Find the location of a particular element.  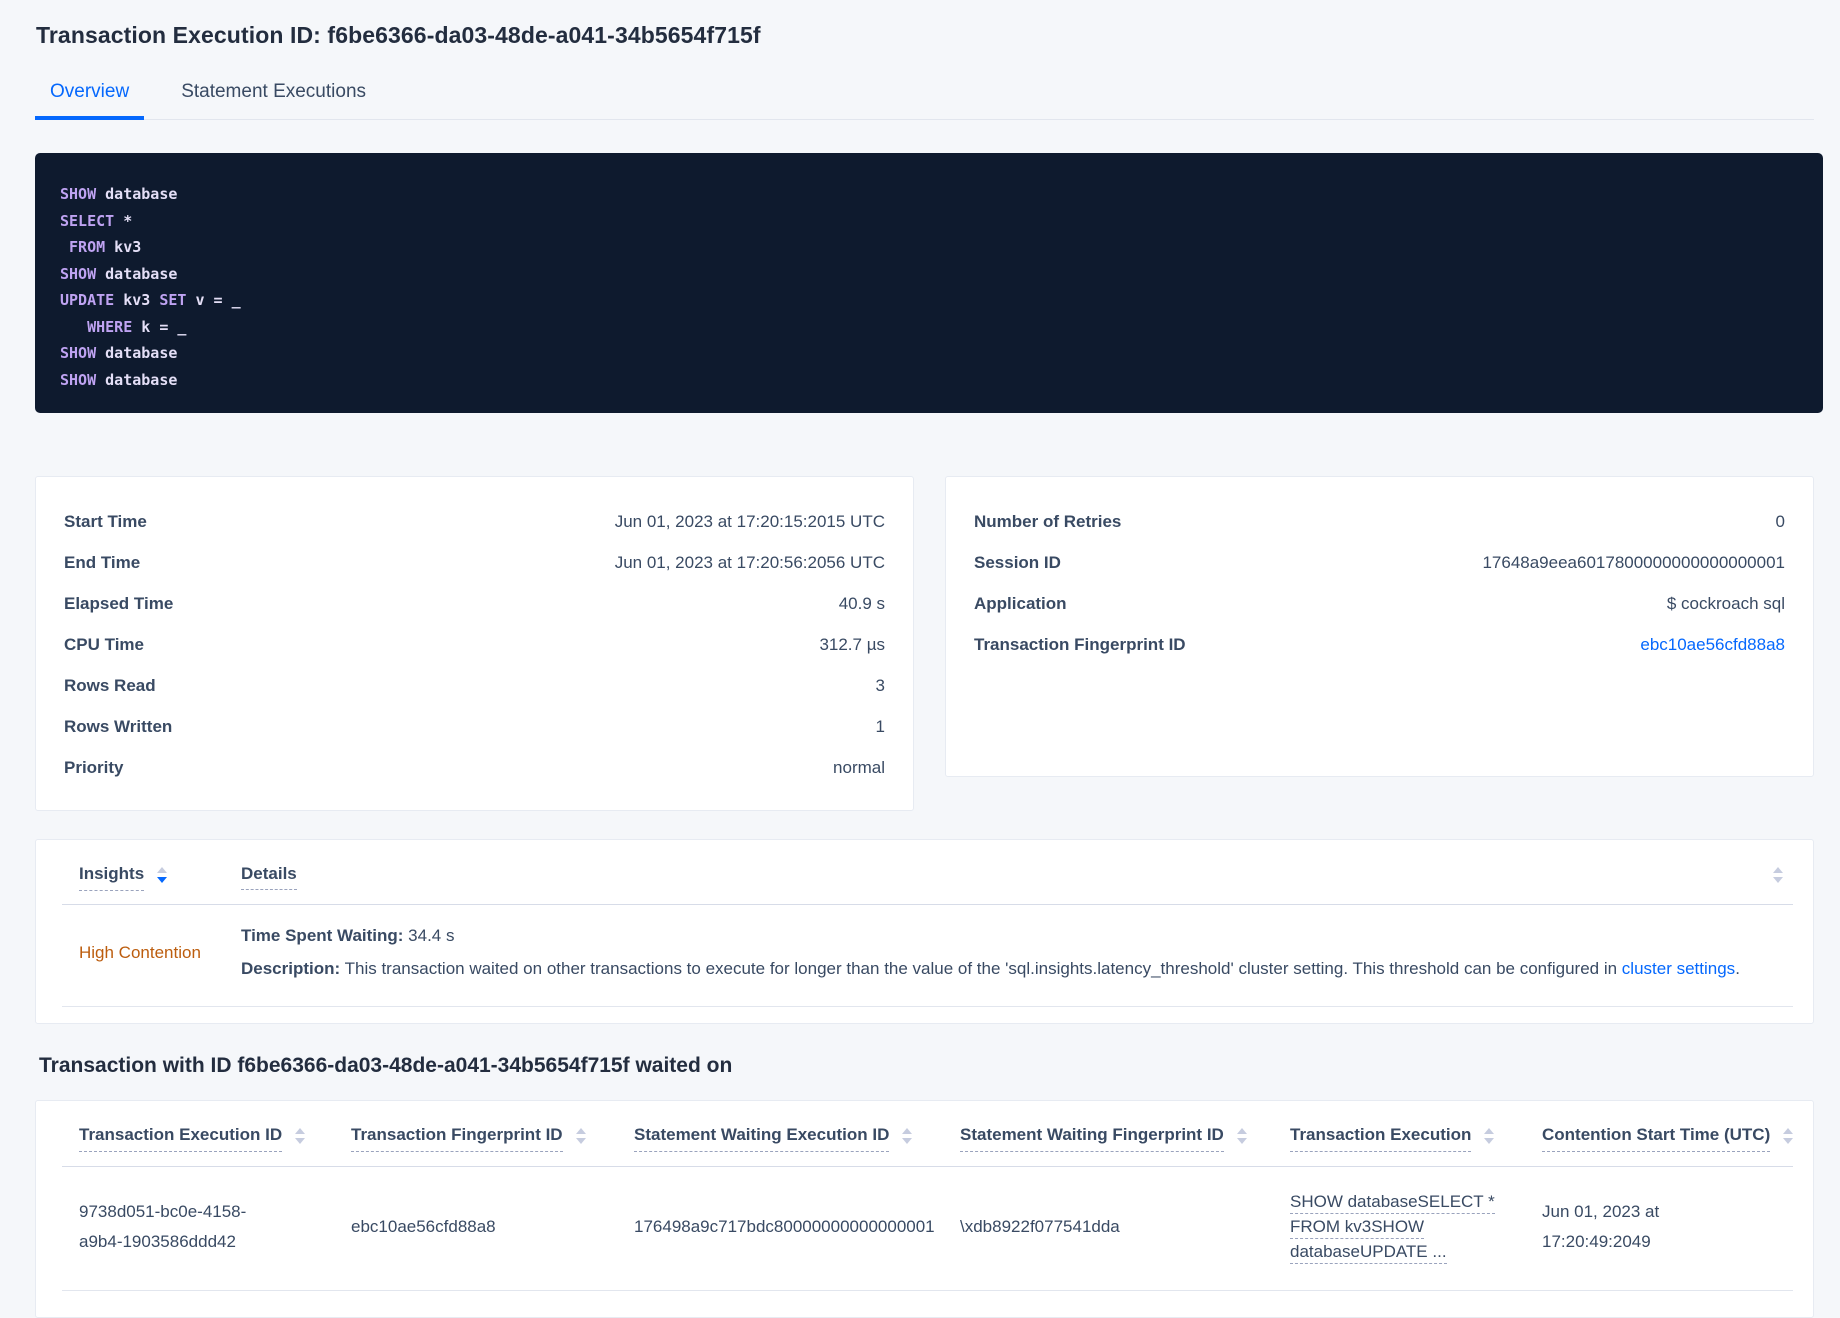

cell-transaction-fingerprint-id: ebc10ae56cfd88a8 is located at coordinates (423, 1226).